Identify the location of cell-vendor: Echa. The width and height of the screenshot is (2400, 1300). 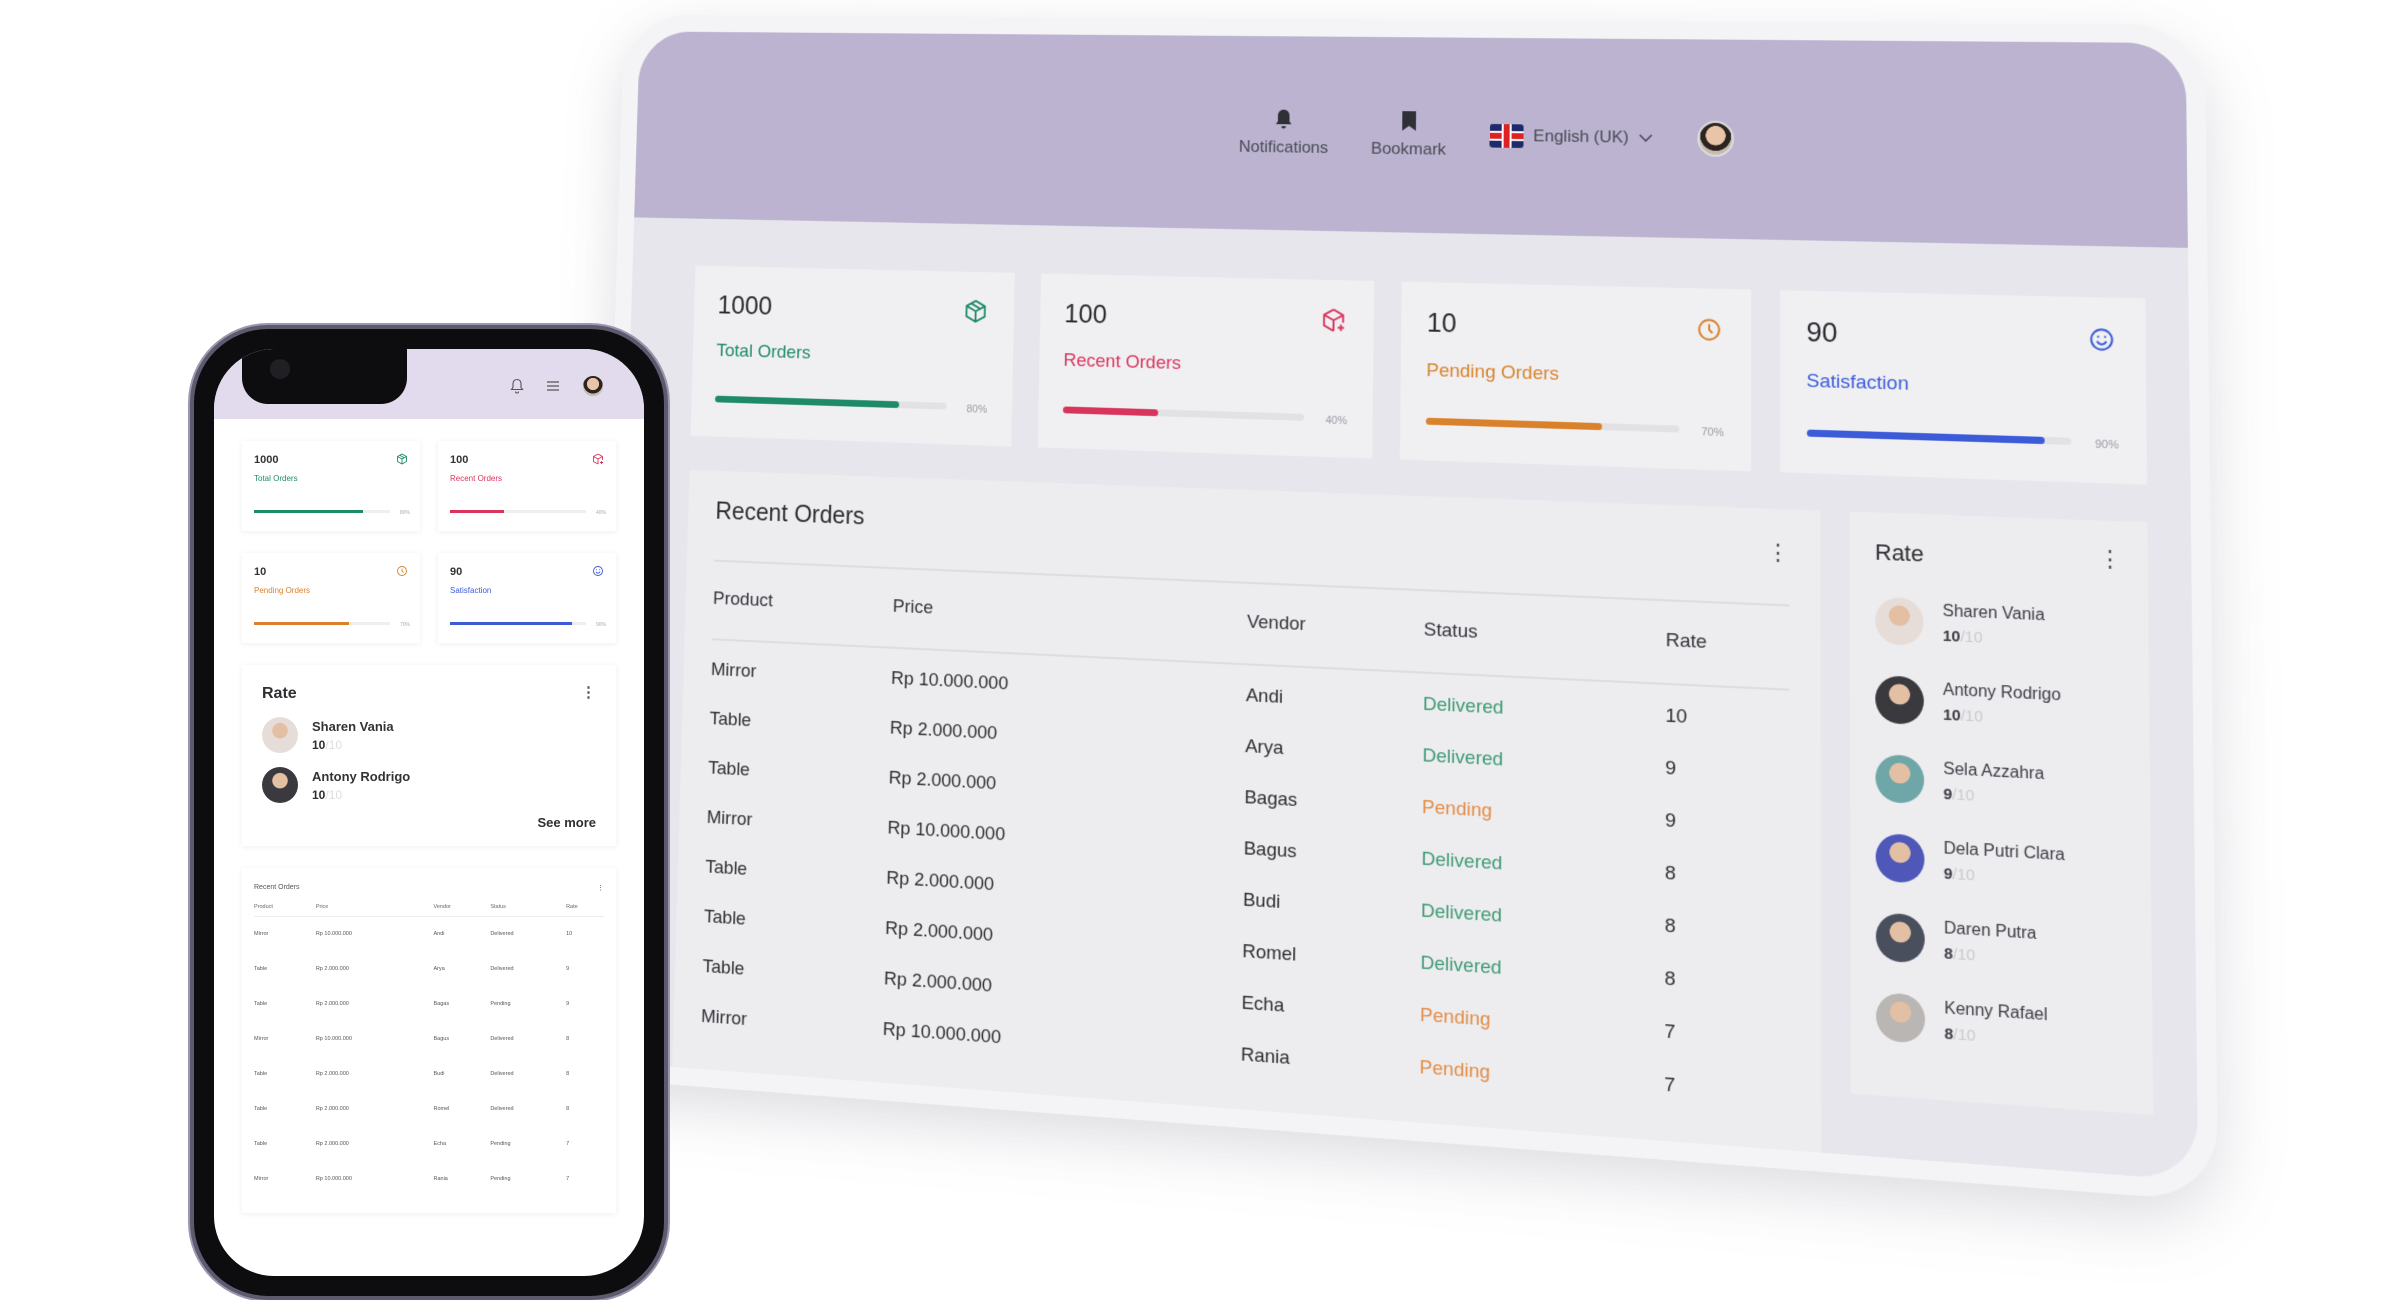
(440, 1144).